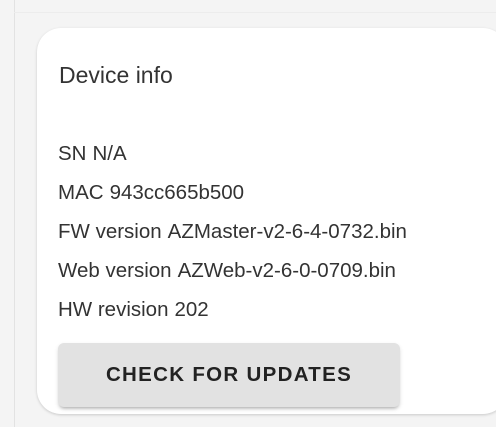  I want to click on card-title: Device info, so click(116, 75).